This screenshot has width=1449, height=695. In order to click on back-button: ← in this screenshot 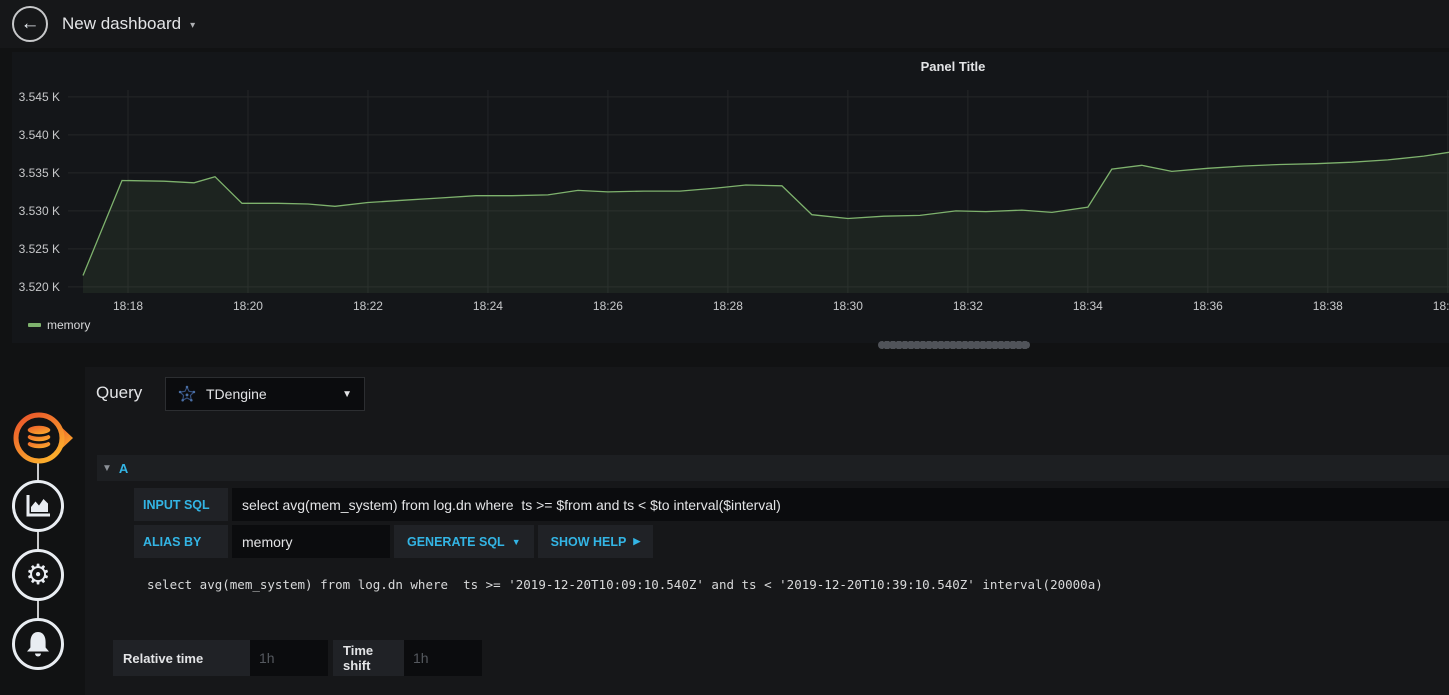, I will do `click(30, 24)`.